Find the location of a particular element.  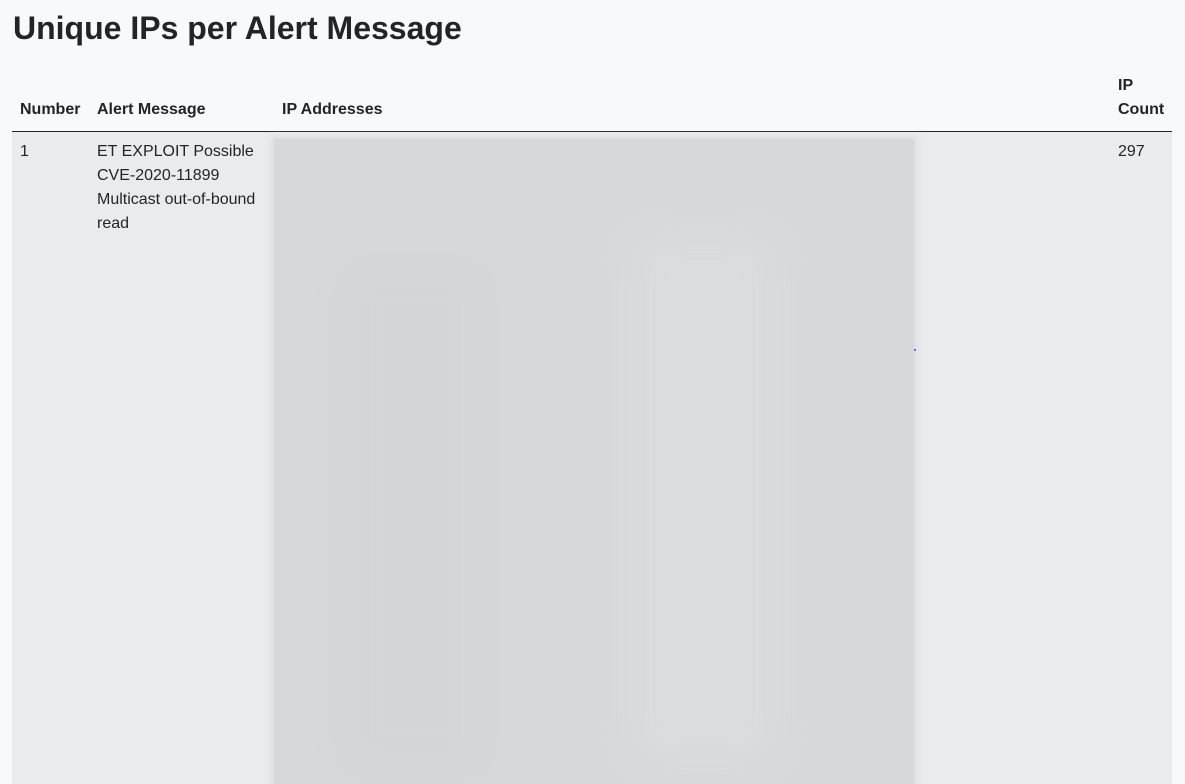

column-header-alert-message: Alert Message is located at coordinates (181, 98).